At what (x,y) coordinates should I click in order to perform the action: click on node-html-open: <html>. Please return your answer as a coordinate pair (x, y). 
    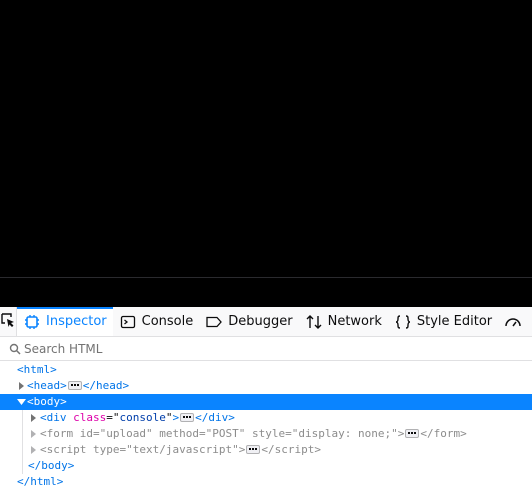
    Looking at the image, I should click on (266, 370).